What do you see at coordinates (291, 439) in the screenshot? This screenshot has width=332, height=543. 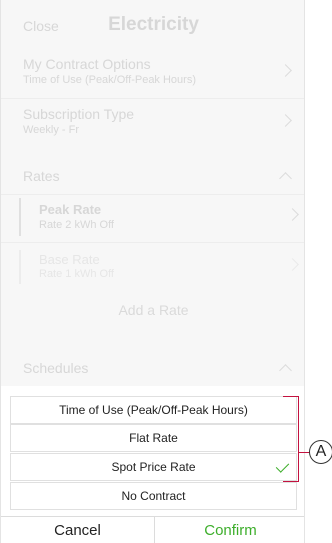 I see `callout-bracket` at bounding box center [291, 439].